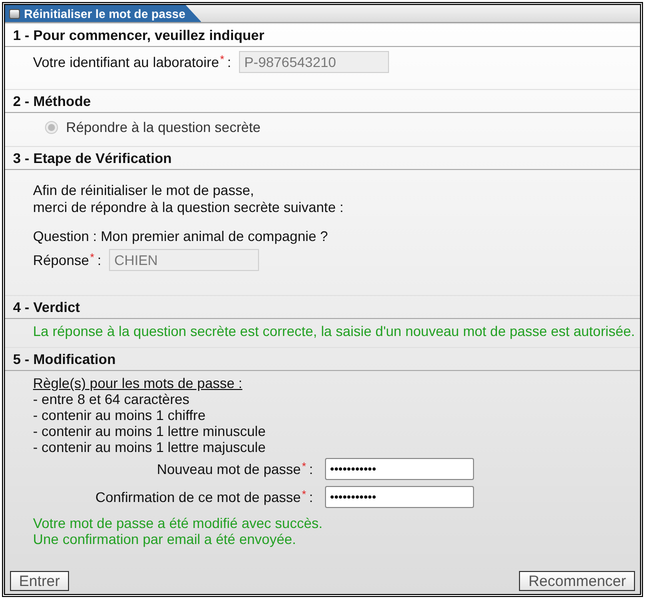 Image resolution: width=645 pixels, height=599 pixels. Describe the element at coordinates (14, 13) in the screenshot. I see `window-icon` at that location.